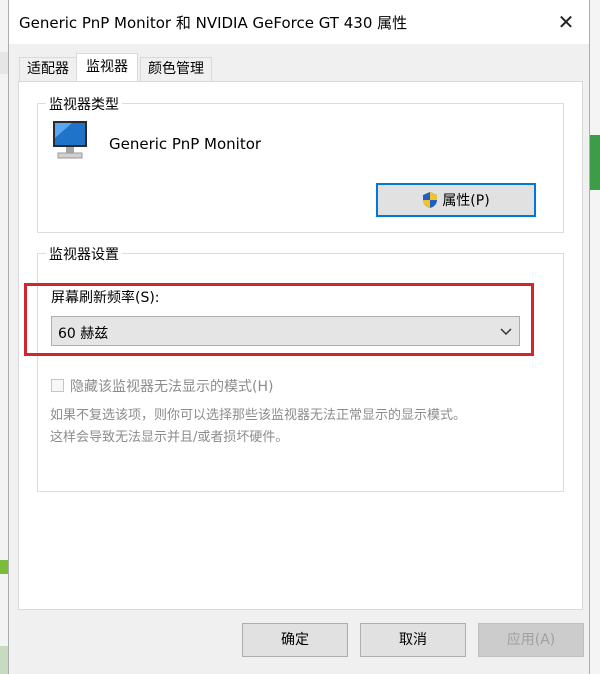 This screenshot has height=674, width=600. I want to click on hint-line: 如果不复选该项，则你可以选择那些该监视器无法正常显示的显示模式。, so click(258, 415).